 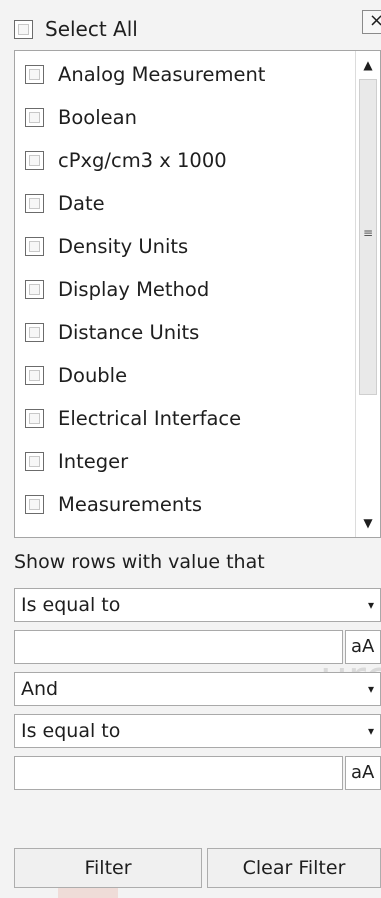 I want to click on item-label: Density Units, so click(x=123, y=246).